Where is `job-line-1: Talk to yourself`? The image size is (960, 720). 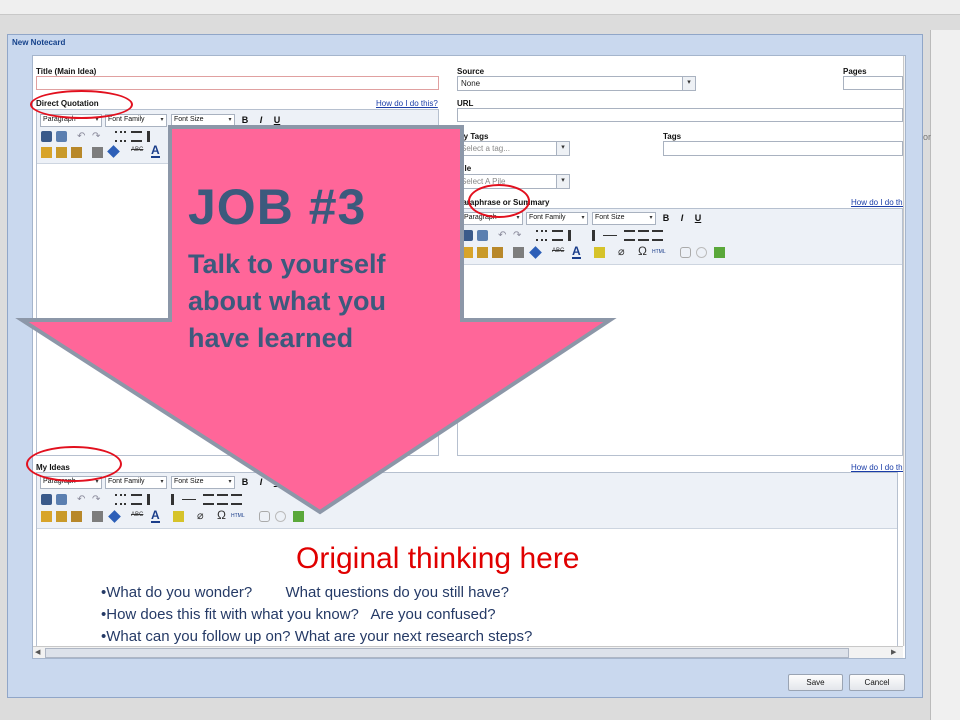
job-line-1: Talk to yourself is located at coordinates (287, 264).